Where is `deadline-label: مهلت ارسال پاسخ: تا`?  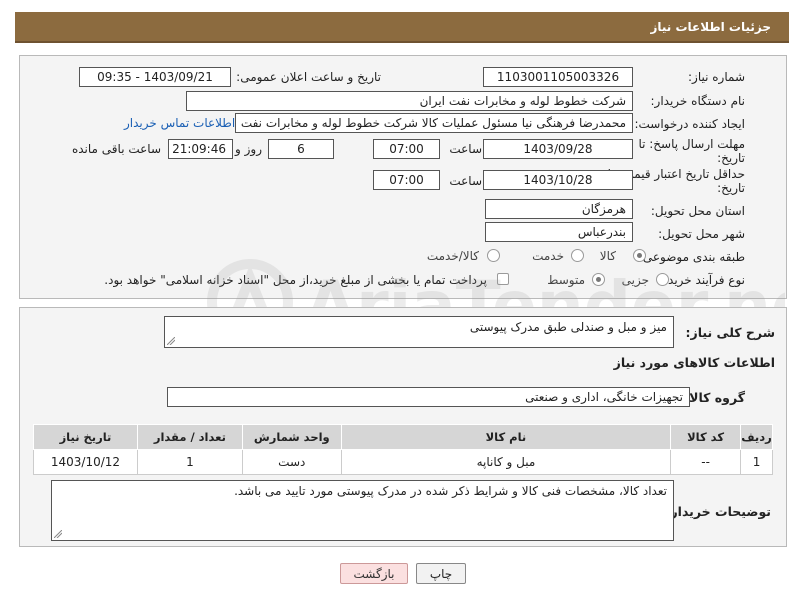
deadline-label: مهلت ارسال پاسخ: تا is located at coordinates (691, 144).